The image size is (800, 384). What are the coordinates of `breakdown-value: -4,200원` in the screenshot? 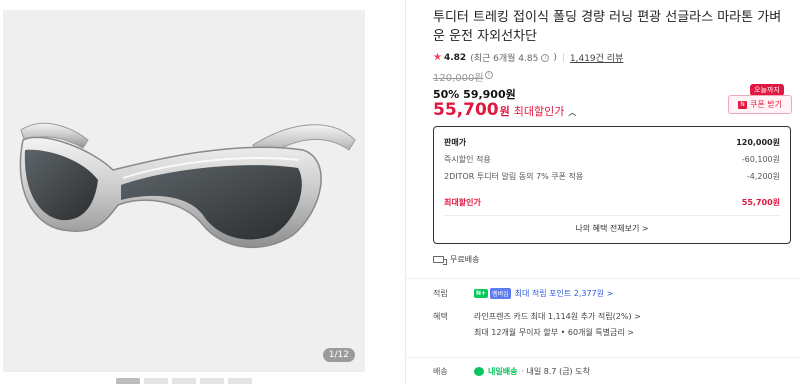 It's located at (763, 176).